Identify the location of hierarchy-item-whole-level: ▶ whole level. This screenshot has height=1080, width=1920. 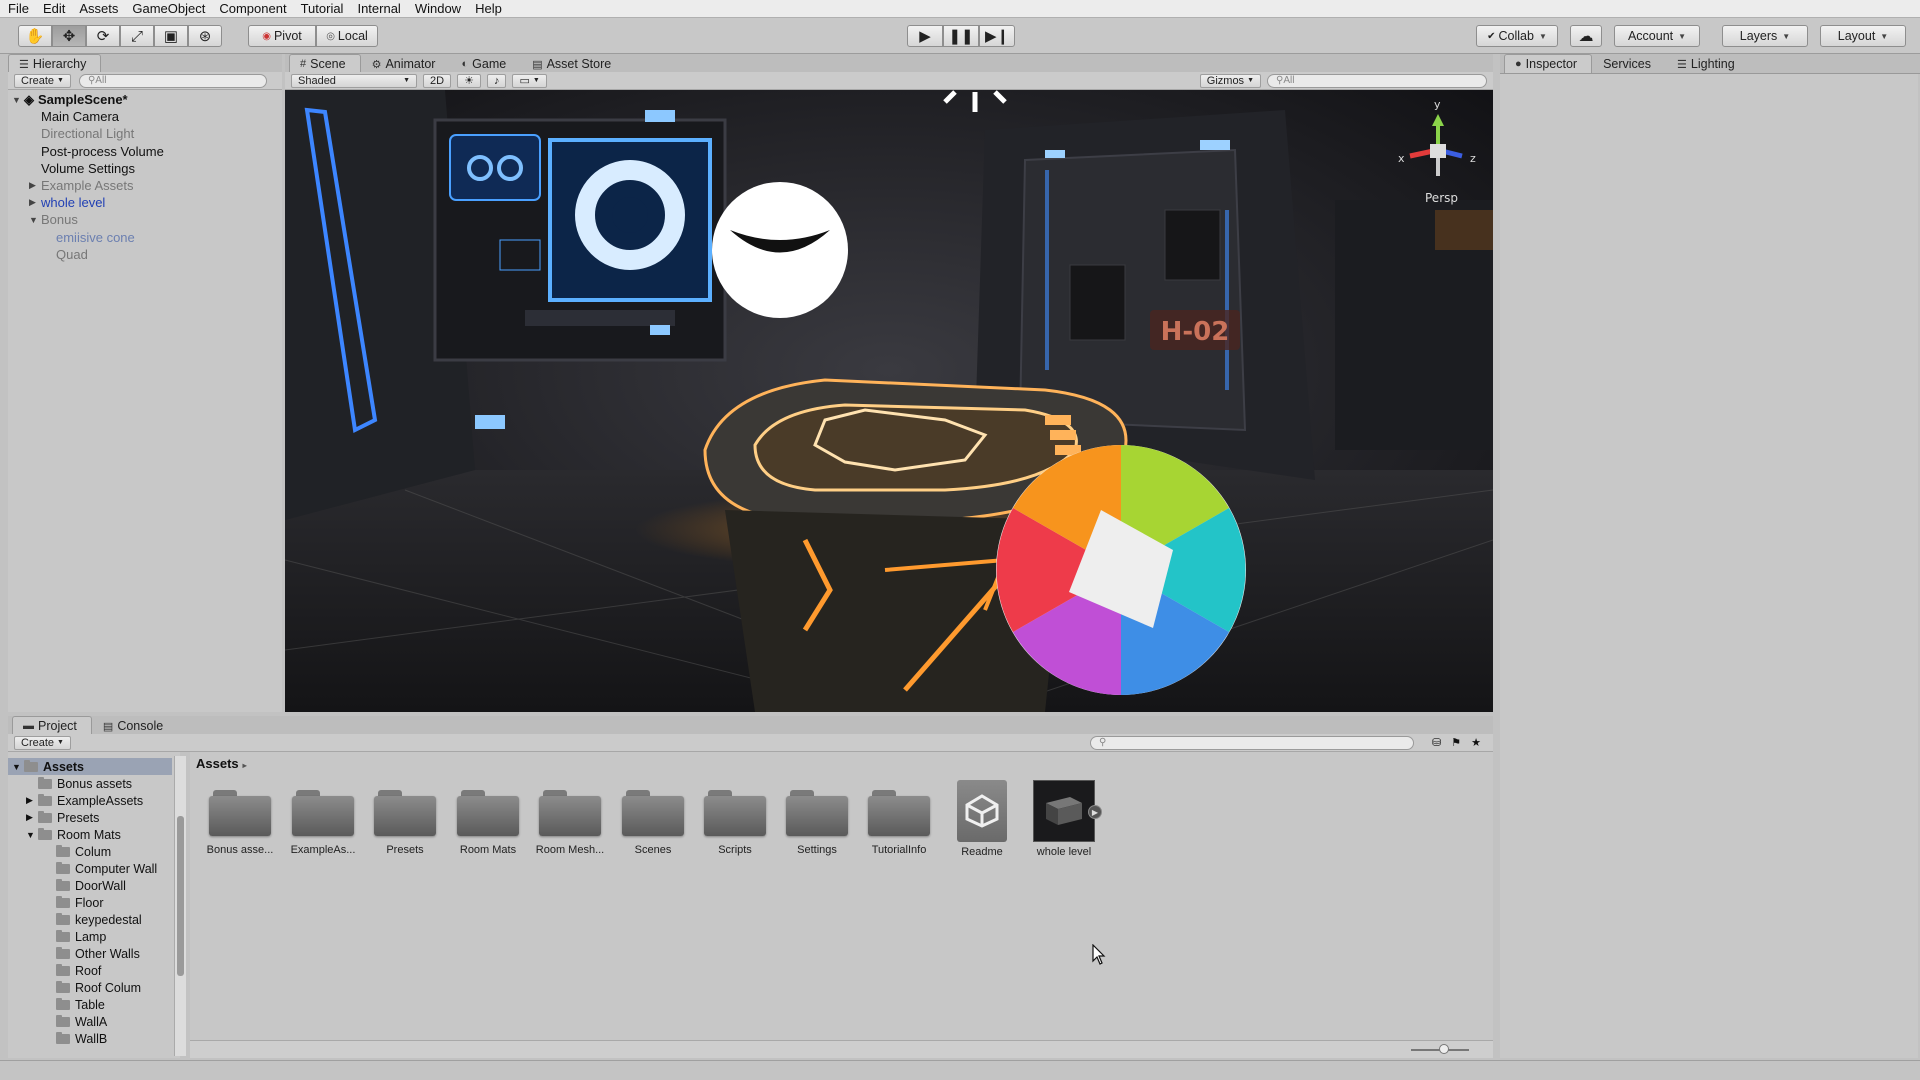
(67, 202).